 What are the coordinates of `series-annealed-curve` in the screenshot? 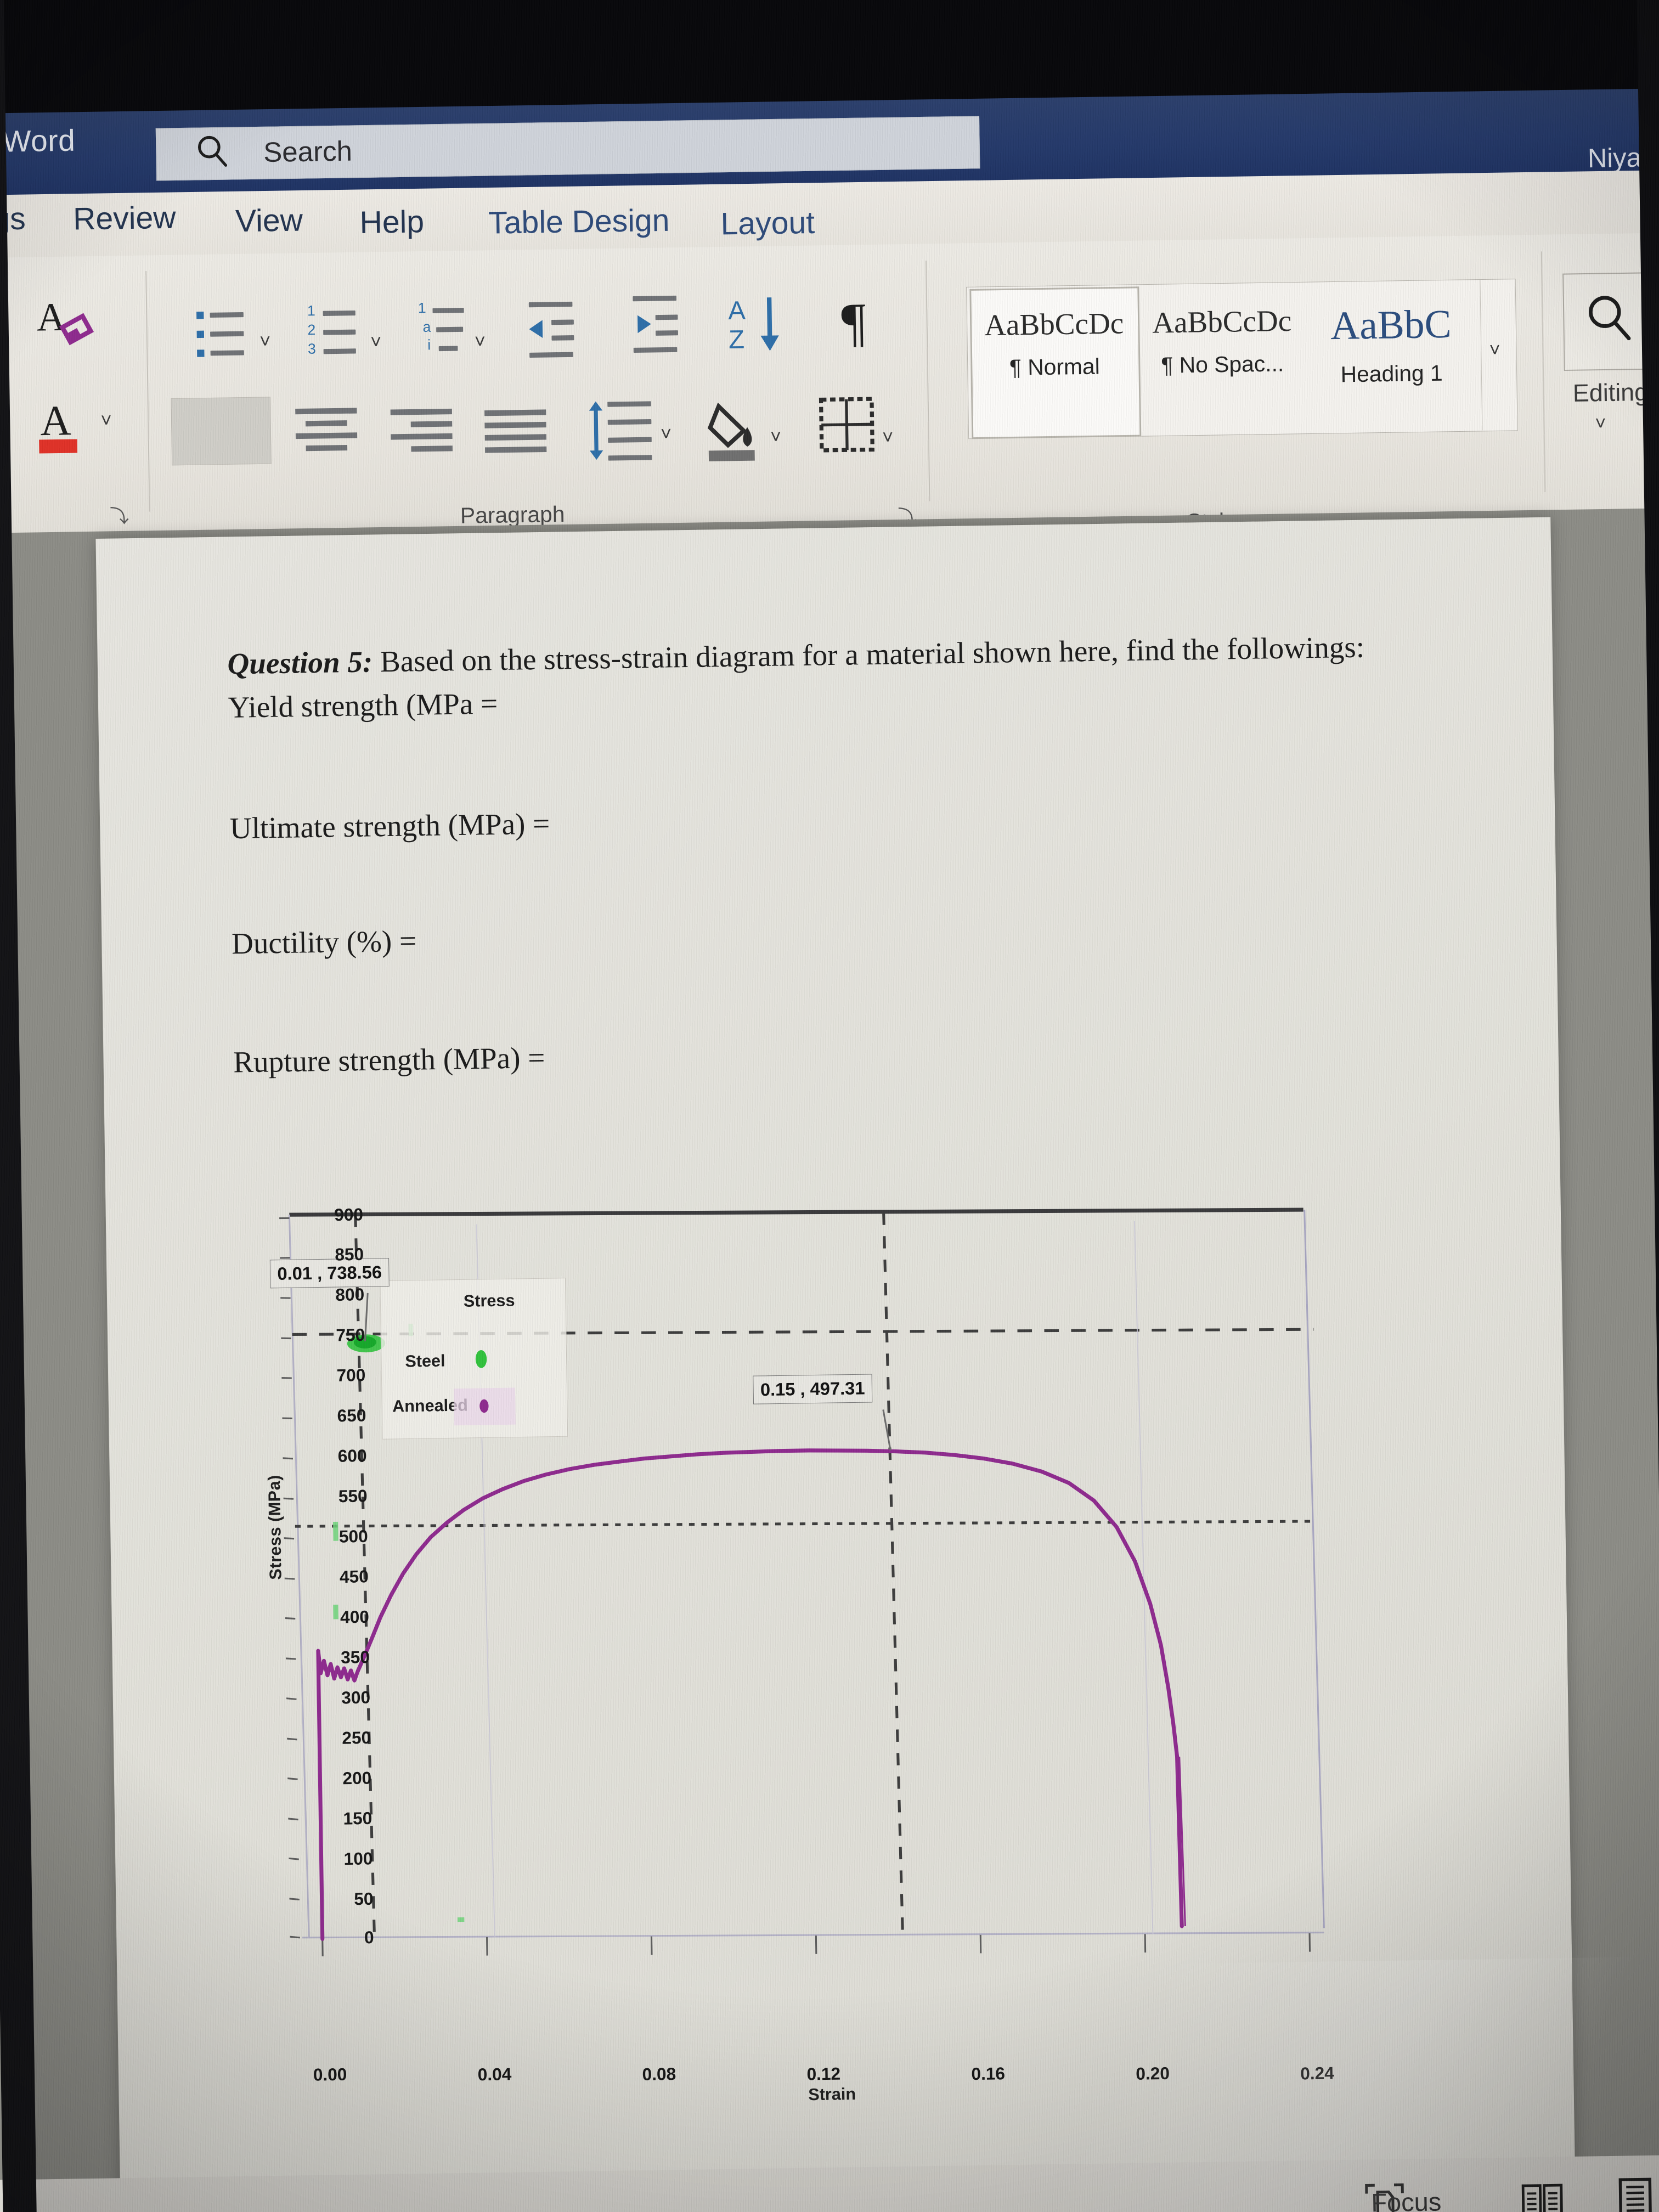 It's located at (750, 1695).